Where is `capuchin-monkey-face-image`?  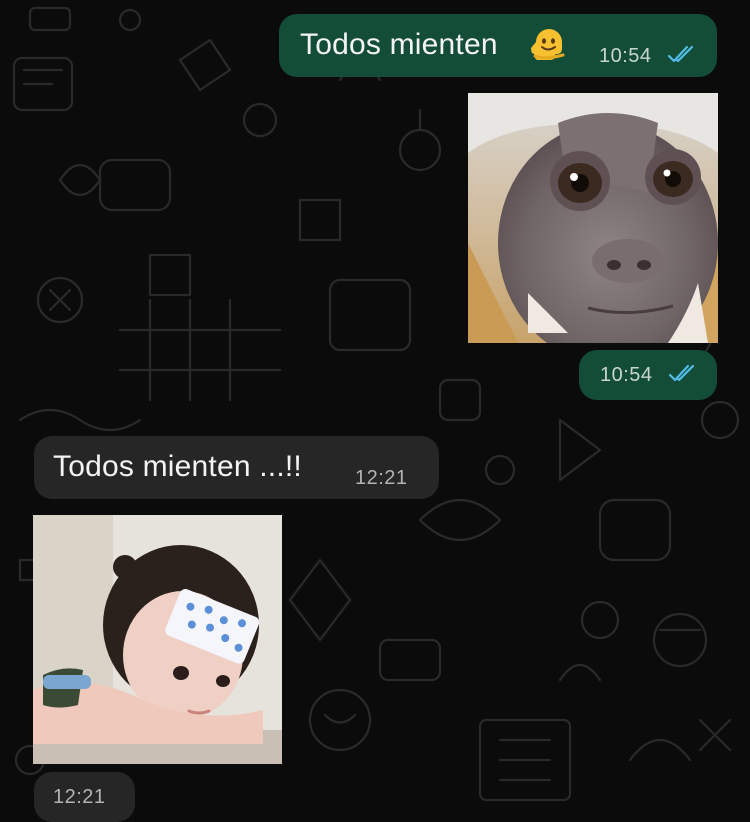
capuchin-monkey-face-image is located at coordinates (593, 218).